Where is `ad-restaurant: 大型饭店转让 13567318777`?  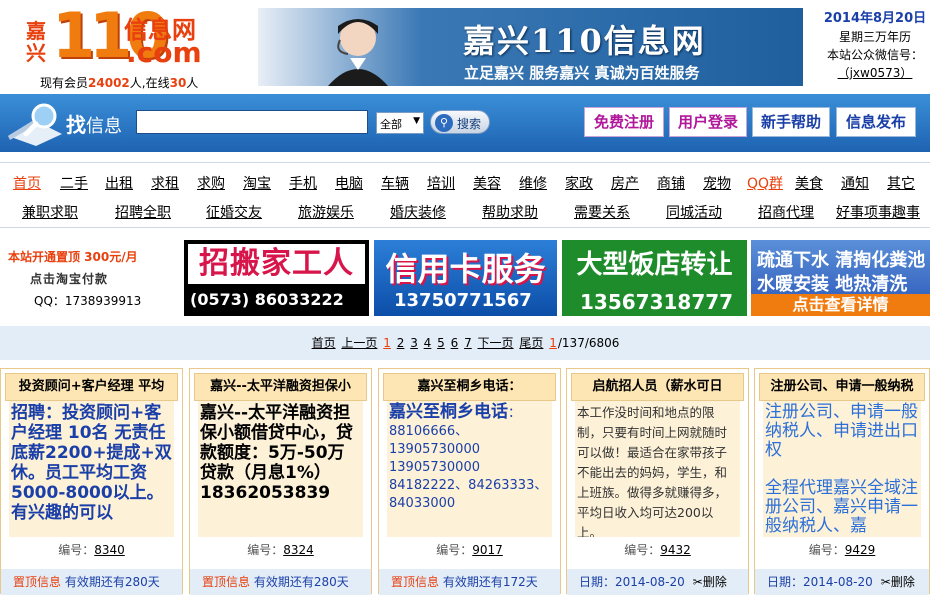
ad-restaurant: 大型饭店转让 13567318777 is located at coordinates (654, 278).